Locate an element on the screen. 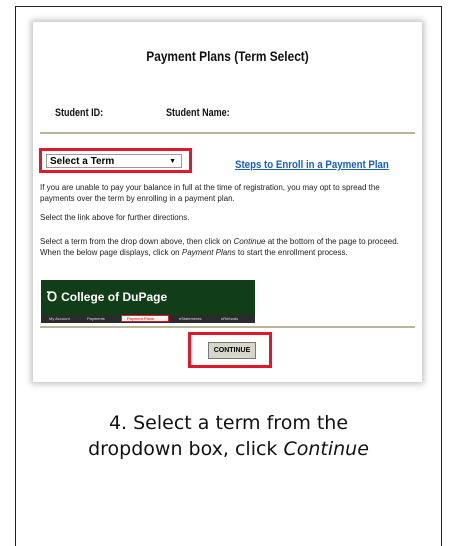  instructions-text: to start the enrollment process. is located at coordinates (291, 252).